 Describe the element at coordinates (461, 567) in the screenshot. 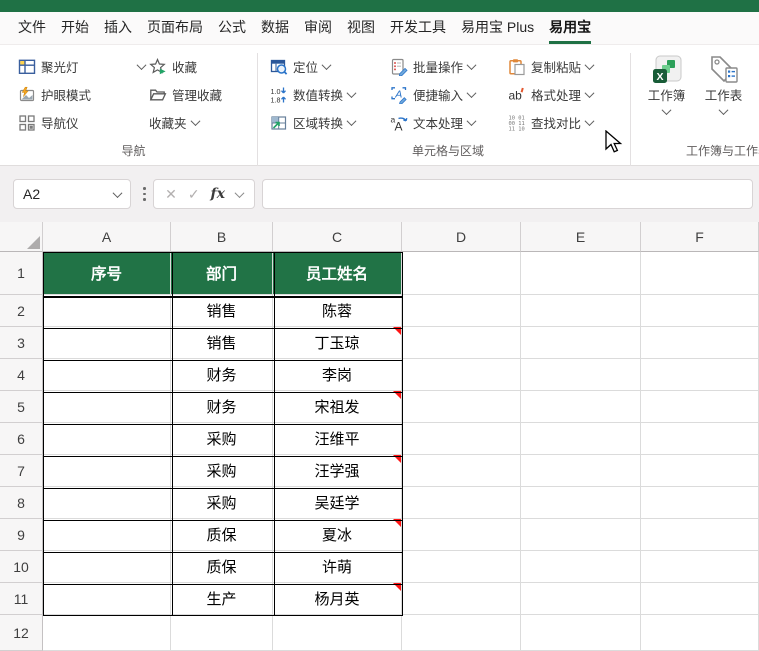

I see `cell-D10` at that location.